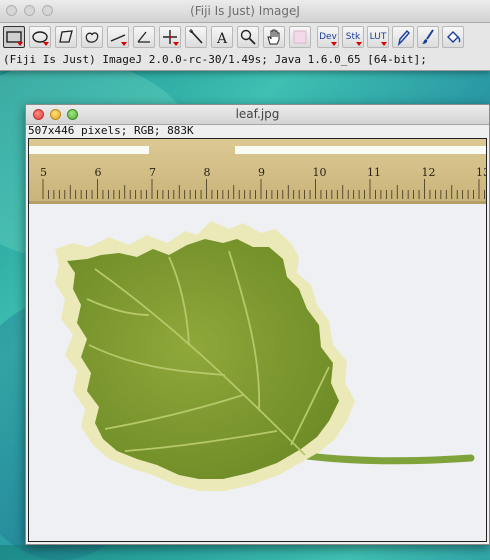  What do you see at coordinates (320, 172) in the screenshot?
I see `ruler-label: 10` at bounding box center [320, 172].